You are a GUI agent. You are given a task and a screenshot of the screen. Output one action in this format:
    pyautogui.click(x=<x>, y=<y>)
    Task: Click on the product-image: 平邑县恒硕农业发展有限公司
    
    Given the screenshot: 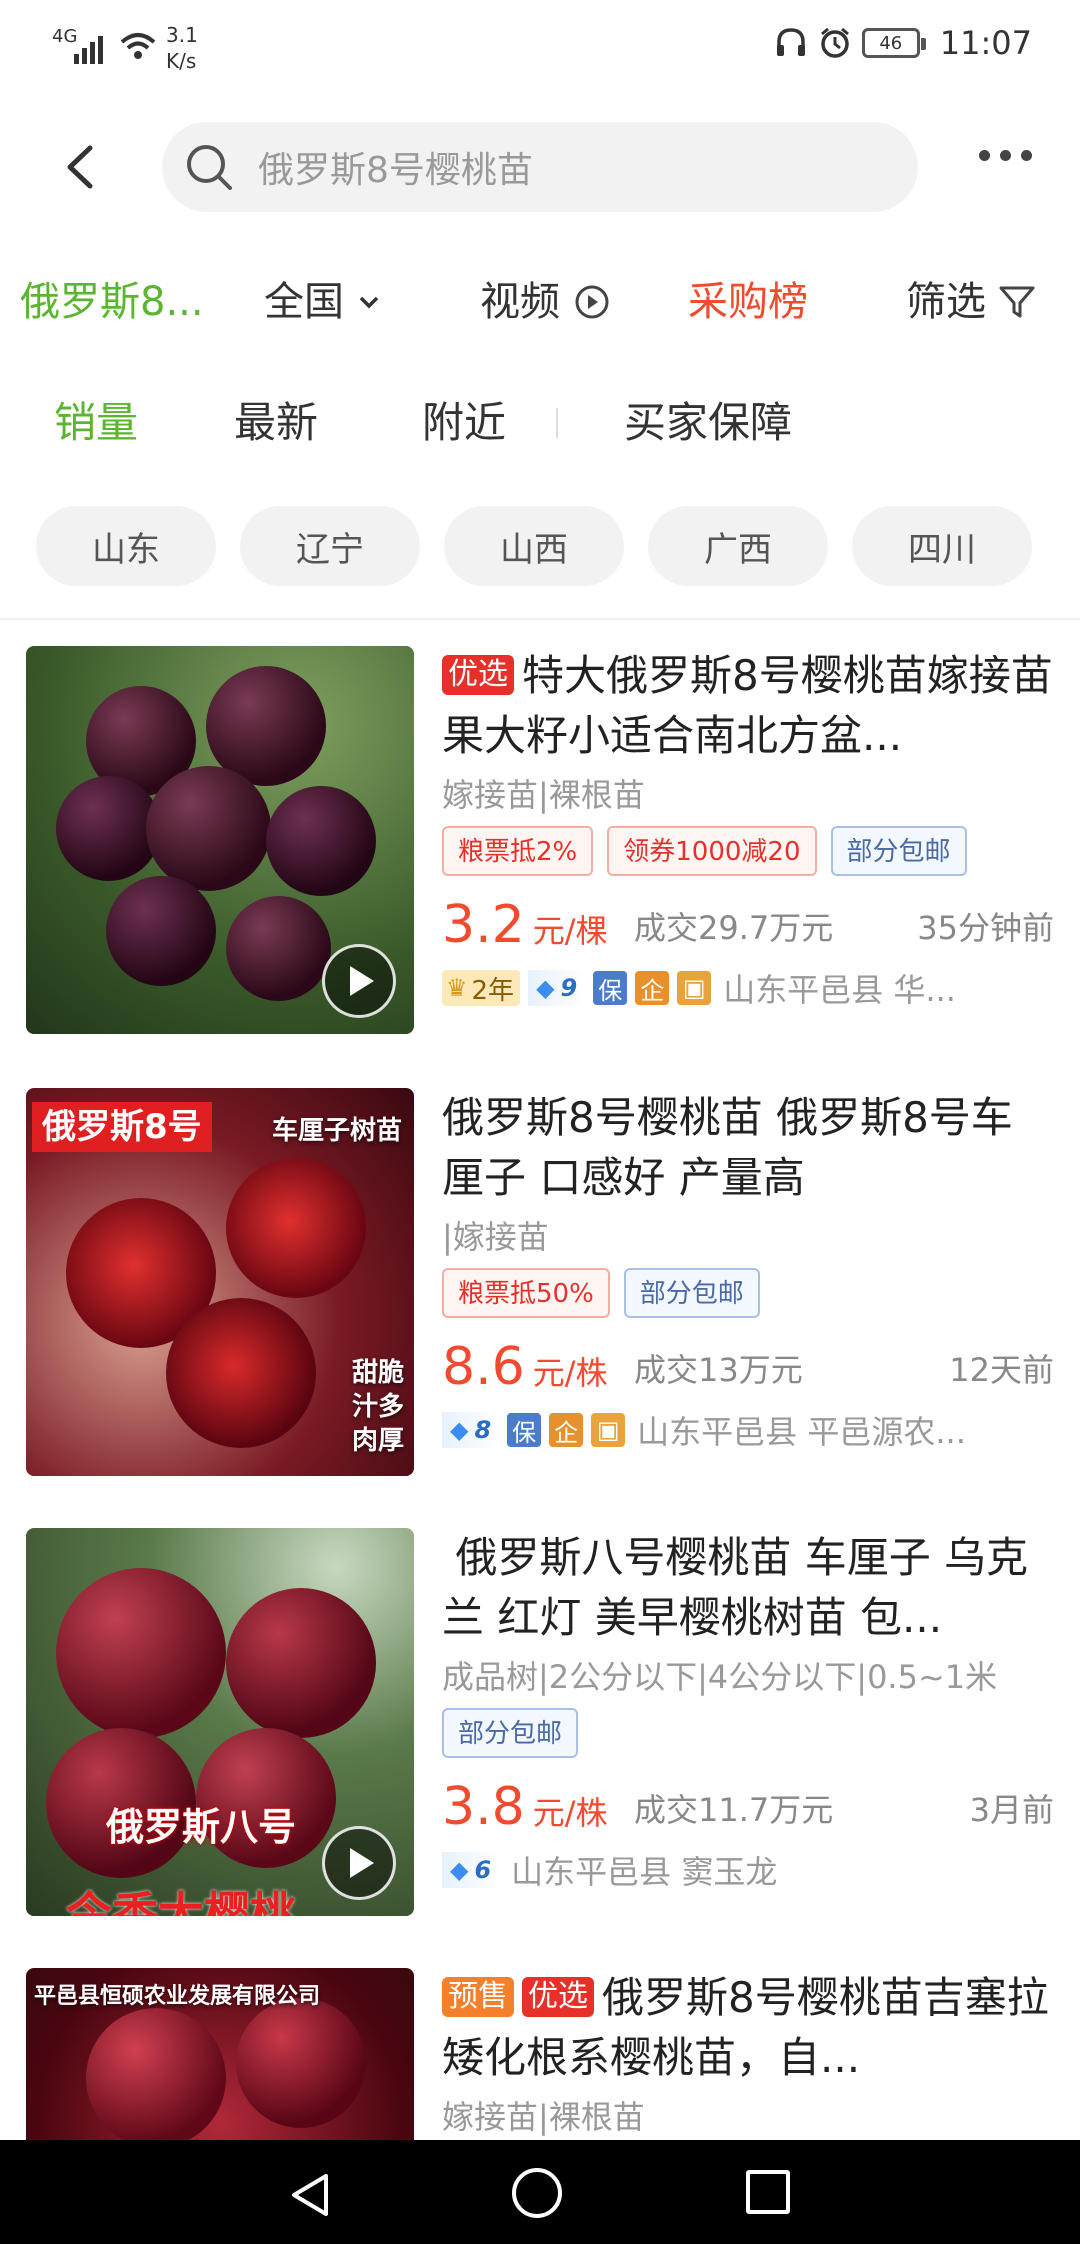 What is the action you would take?
    pyautogui.click(x=220, y=2054)
    